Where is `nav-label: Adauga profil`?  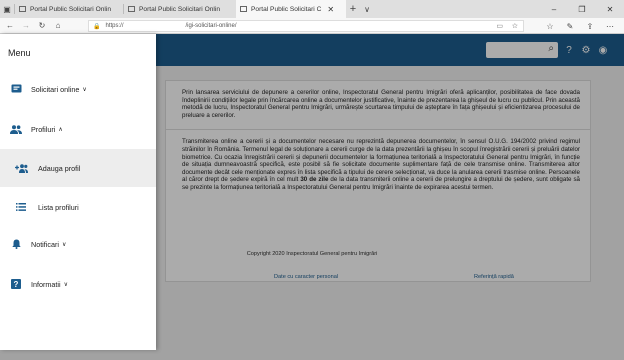
nav-label: Adauga profil is located at coordinates (59, 168).